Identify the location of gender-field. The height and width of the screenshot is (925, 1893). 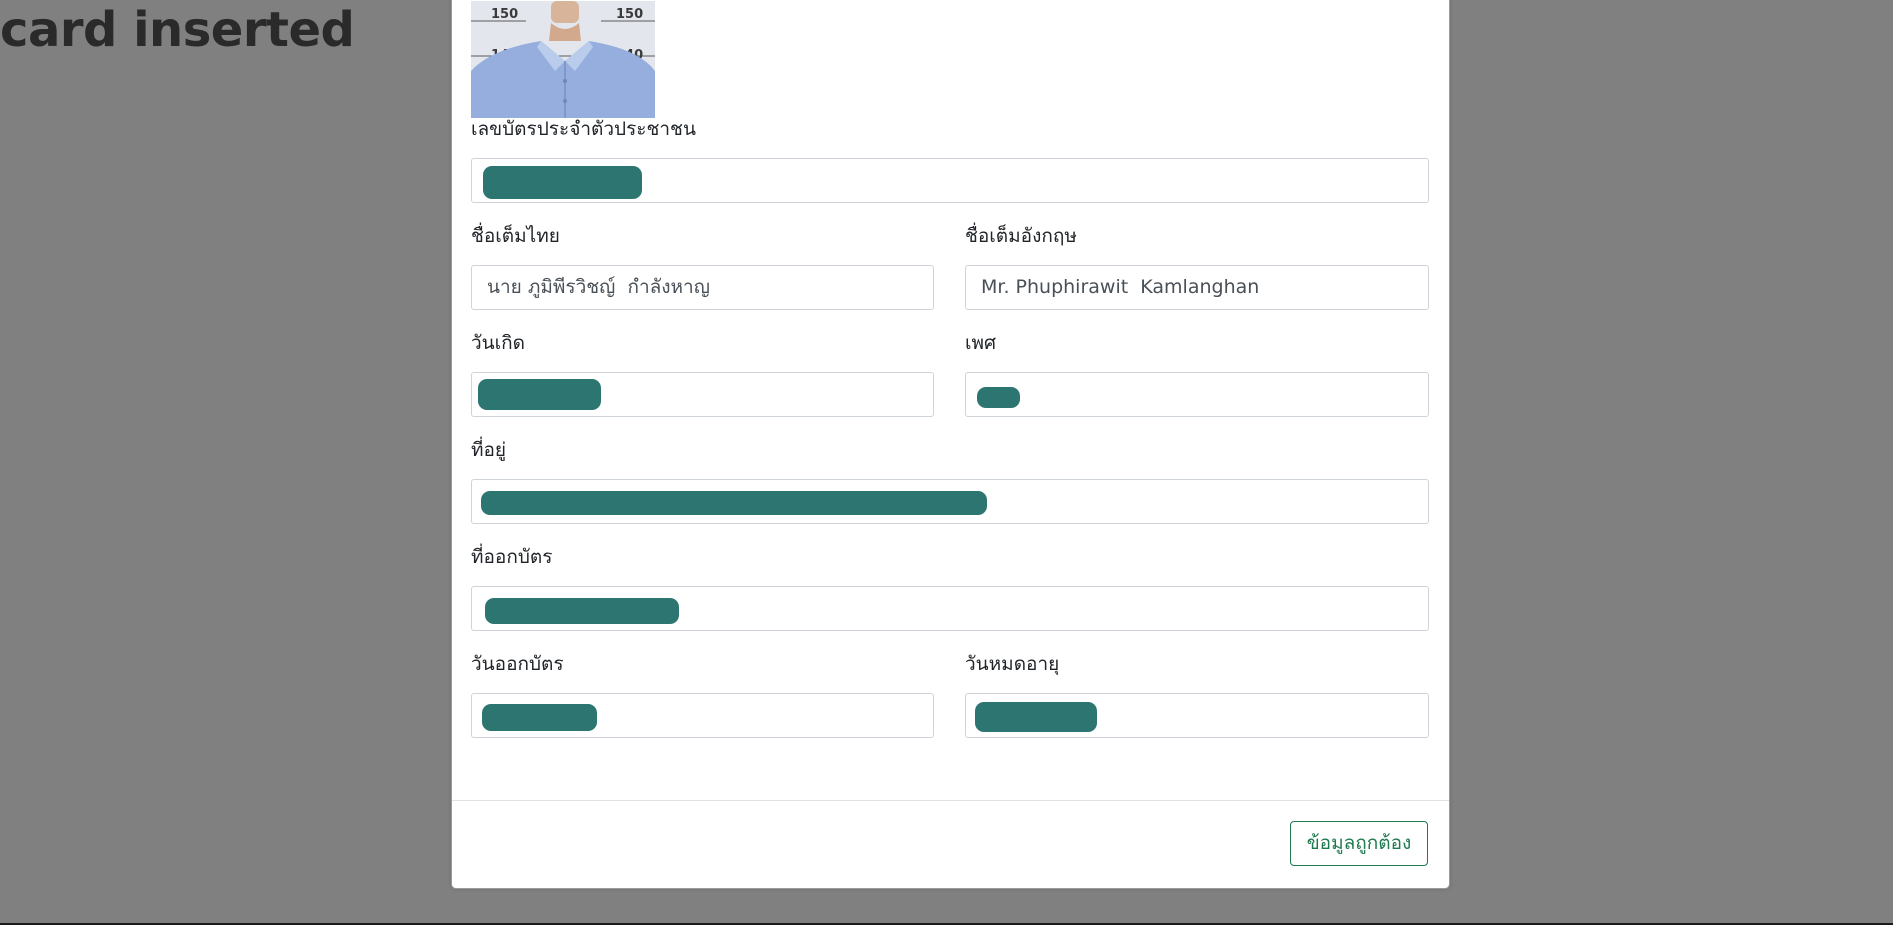
(1197, 394).